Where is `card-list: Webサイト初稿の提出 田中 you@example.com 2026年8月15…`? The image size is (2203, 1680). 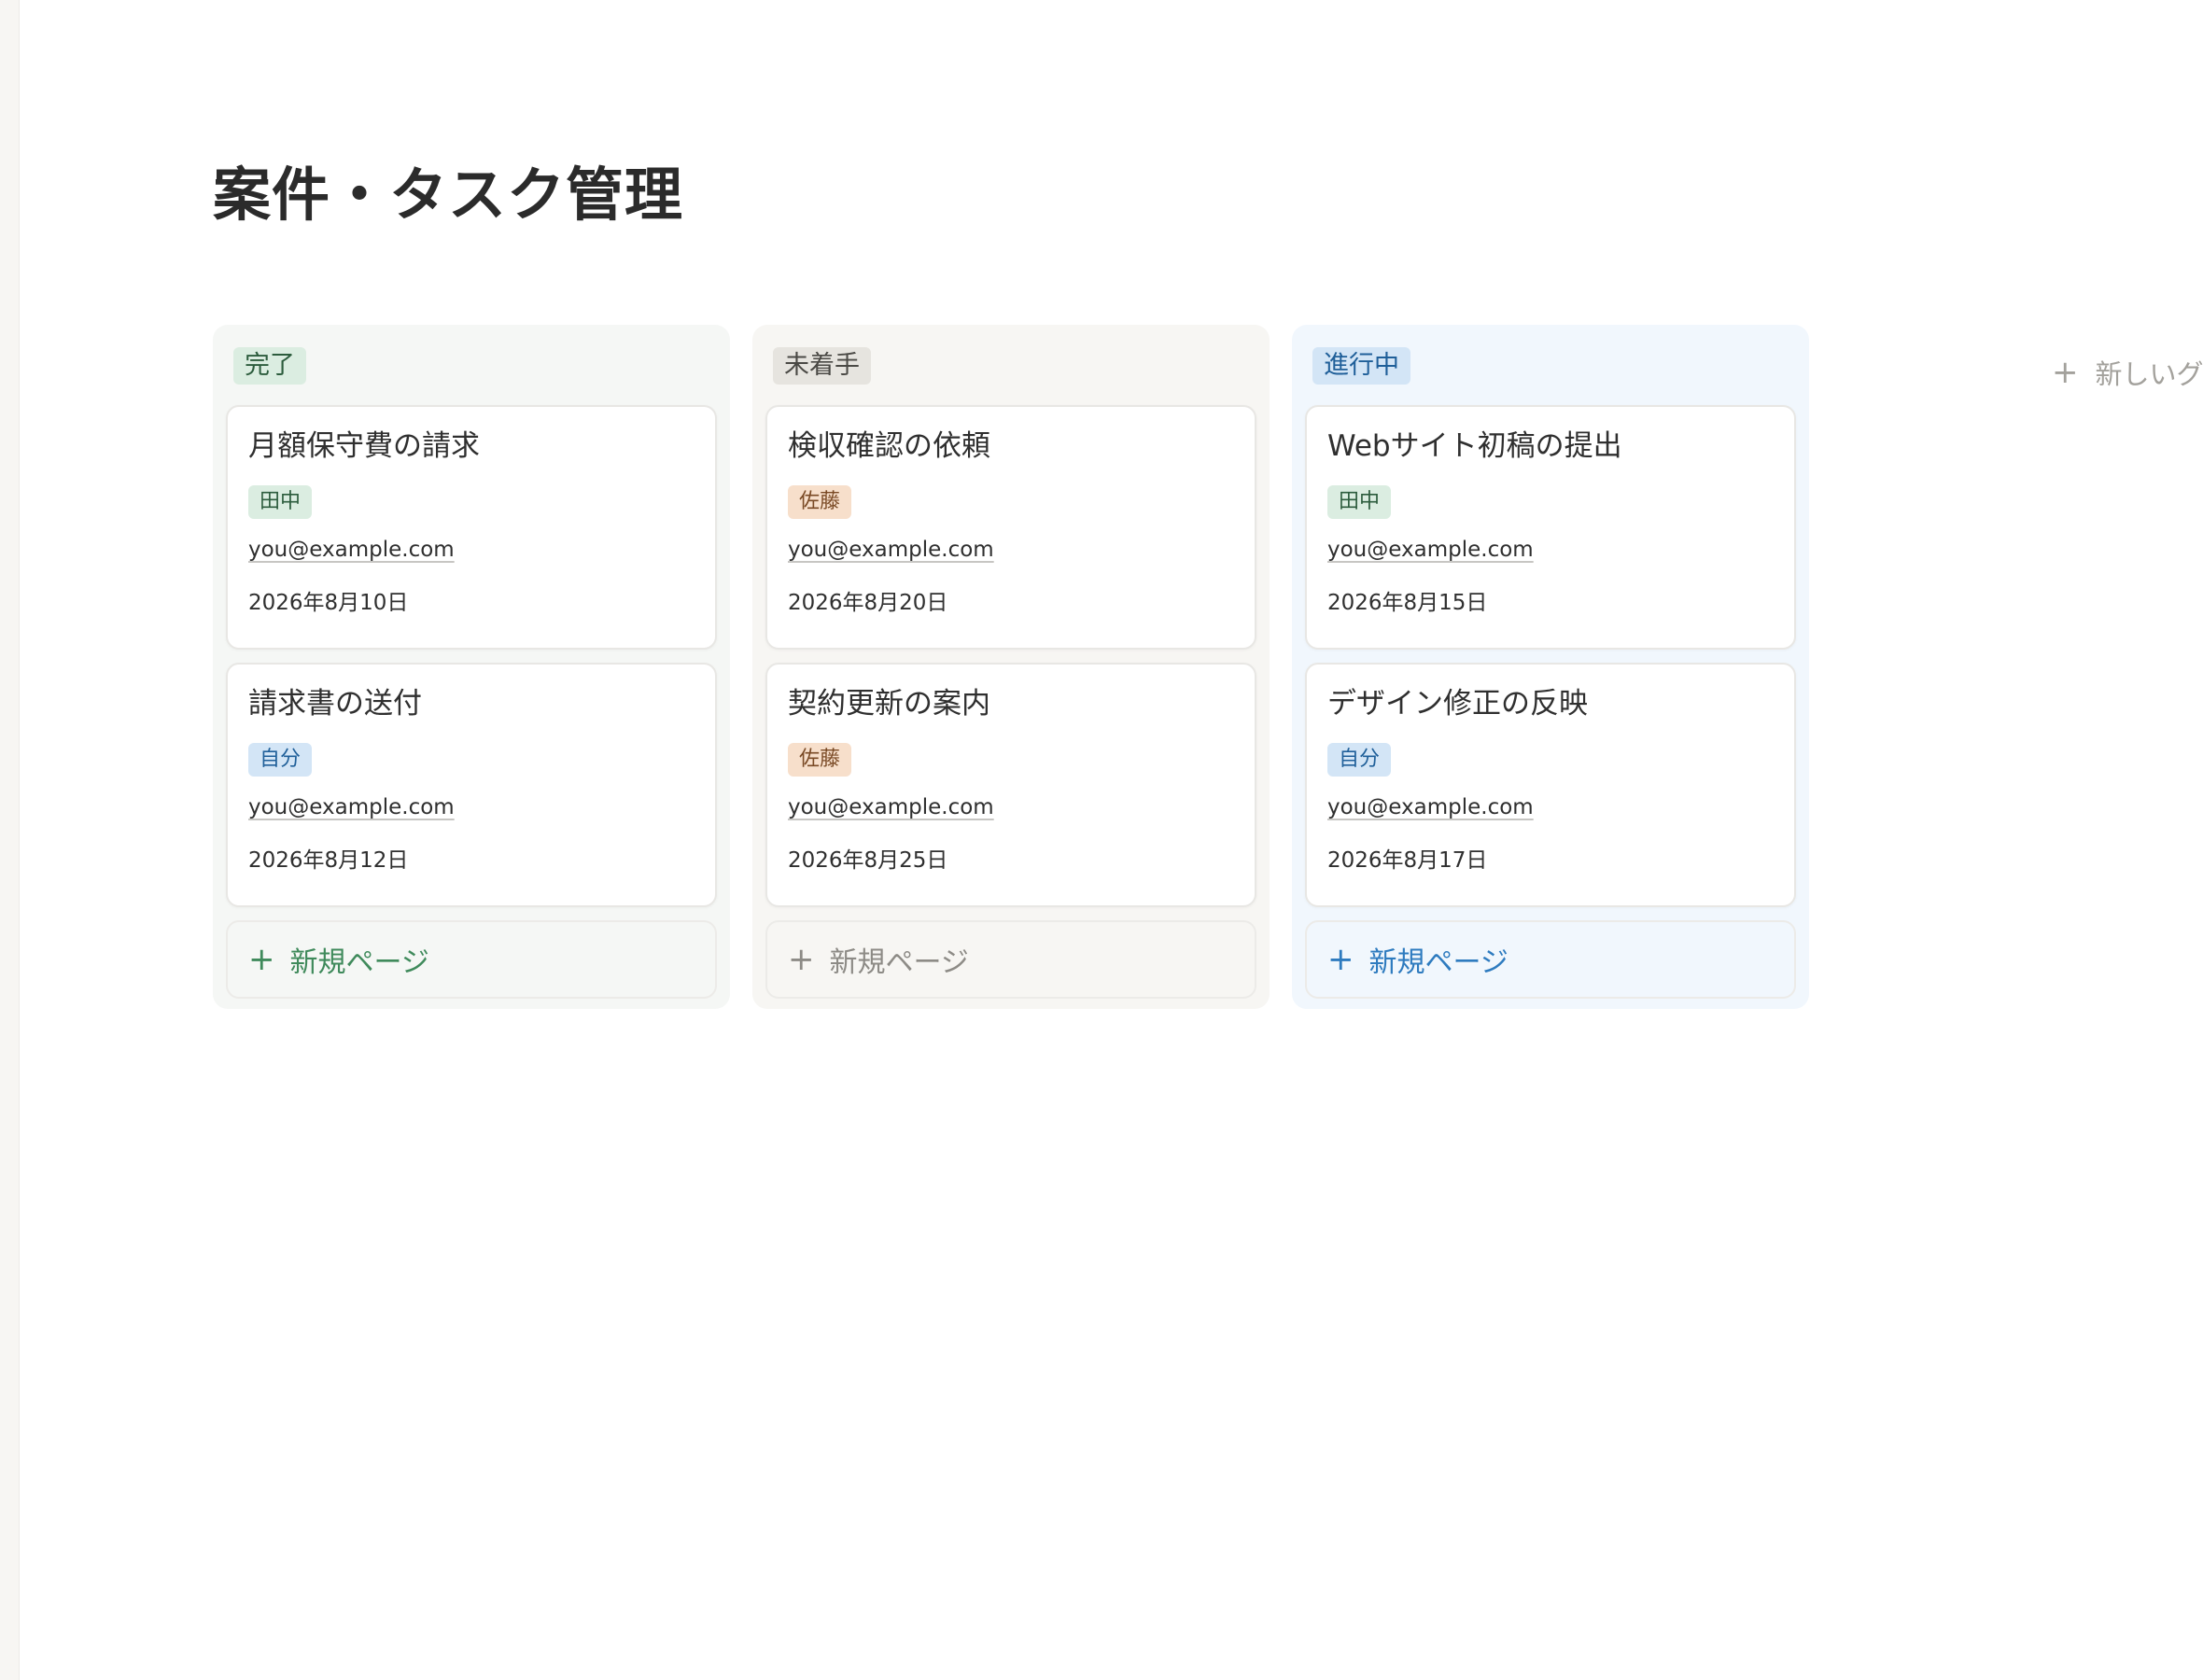 card-list: Webサイト初稿の提出 田中 you@example.com 2026年8月15… is located at coordinates (1551, 656).